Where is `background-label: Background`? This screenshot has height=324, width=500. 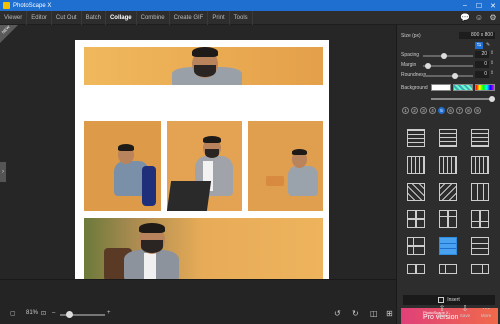
background-label: Background is located at coordinates (414, 88).